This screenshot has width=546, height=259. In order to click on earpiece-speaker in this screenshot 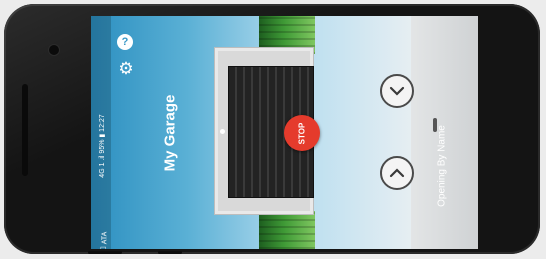, I will do `click(25, 130)`.